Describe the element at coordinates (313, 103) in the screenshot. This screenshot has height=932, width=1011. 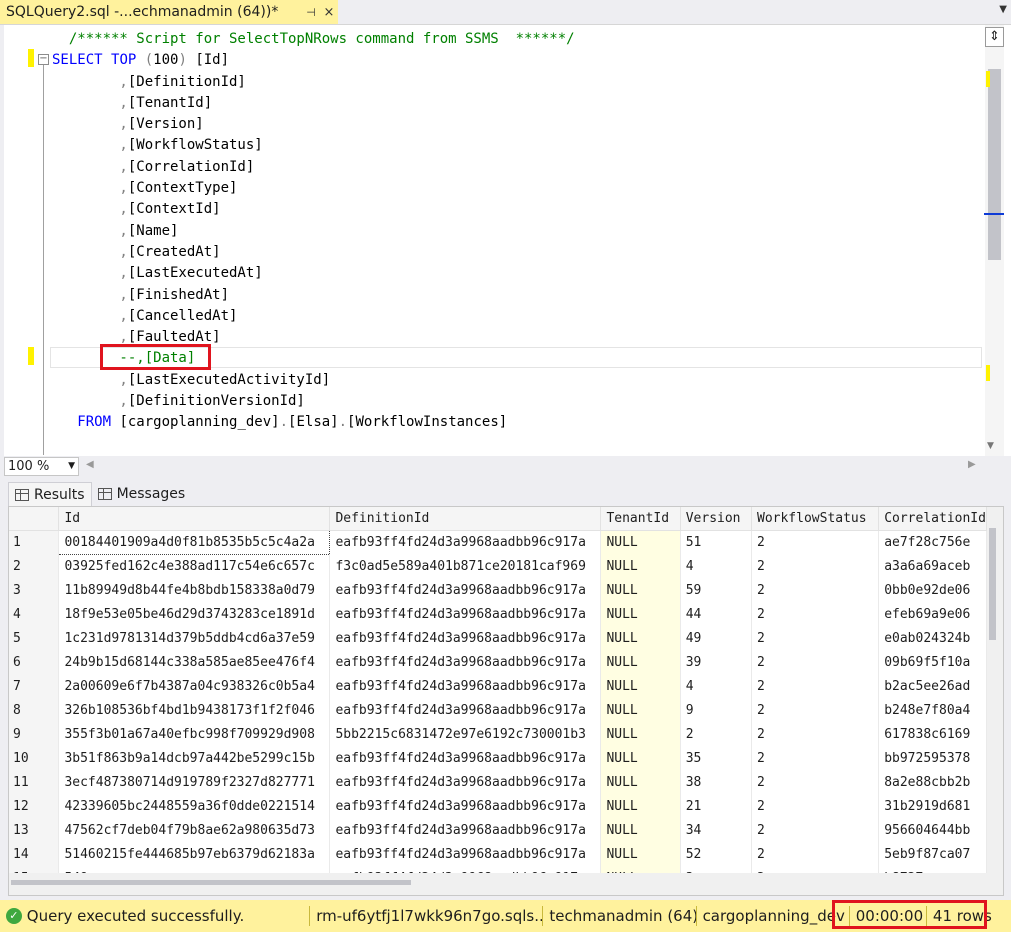
I see `code-line: ,[TenantId]` at that location.